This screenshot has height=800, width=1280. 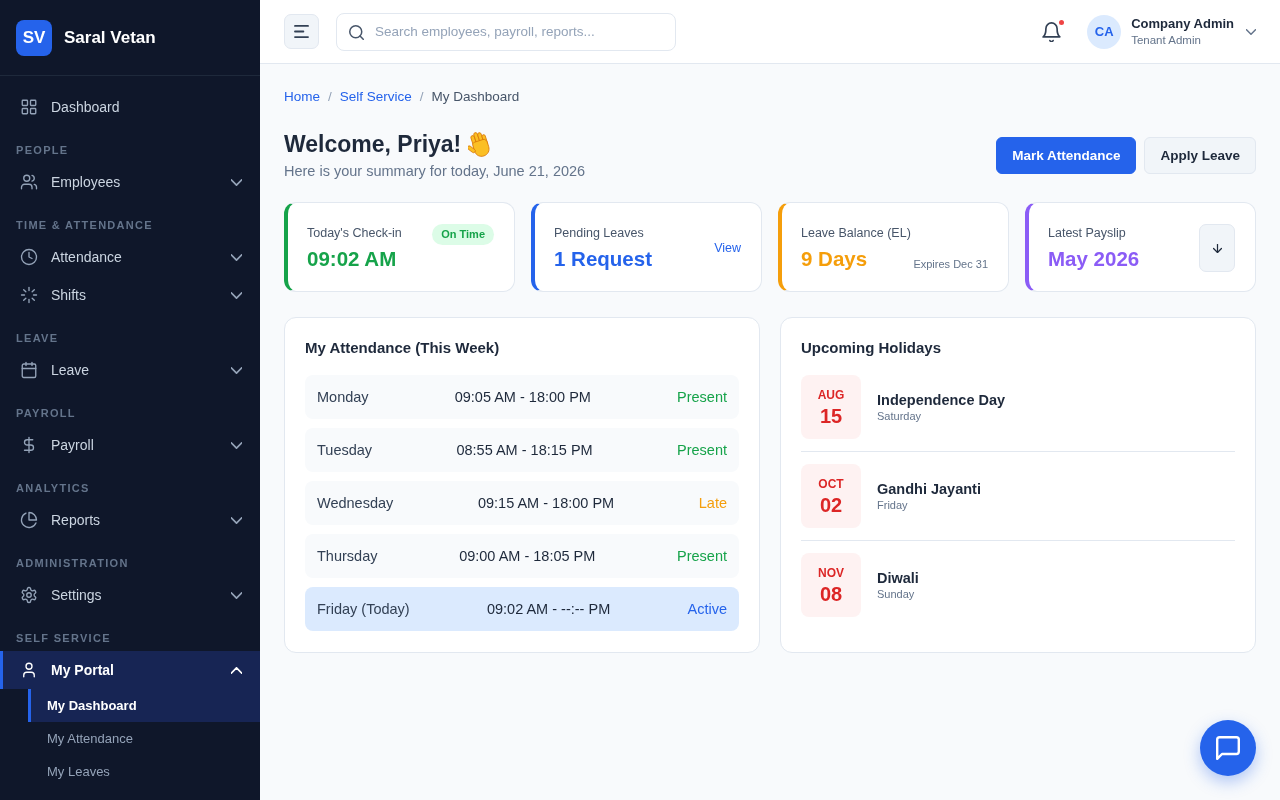 What do you see at coordinates (522, 397) in the screenshot?
I see `work-hours: 09:05 AM - 18:00 PM` at bounding box center [522, 397].